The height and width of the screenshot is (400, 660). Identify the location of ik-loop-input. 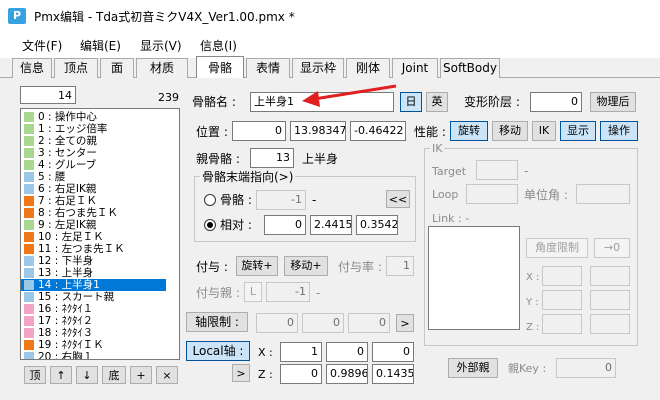
(492, 194).